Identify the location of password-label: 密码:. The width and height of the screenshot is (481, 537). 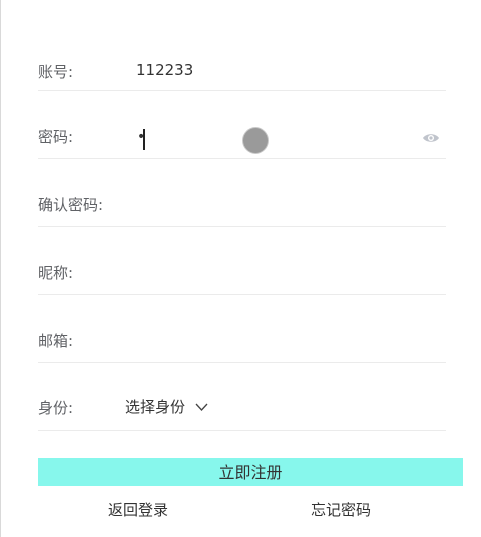
(56, 137).